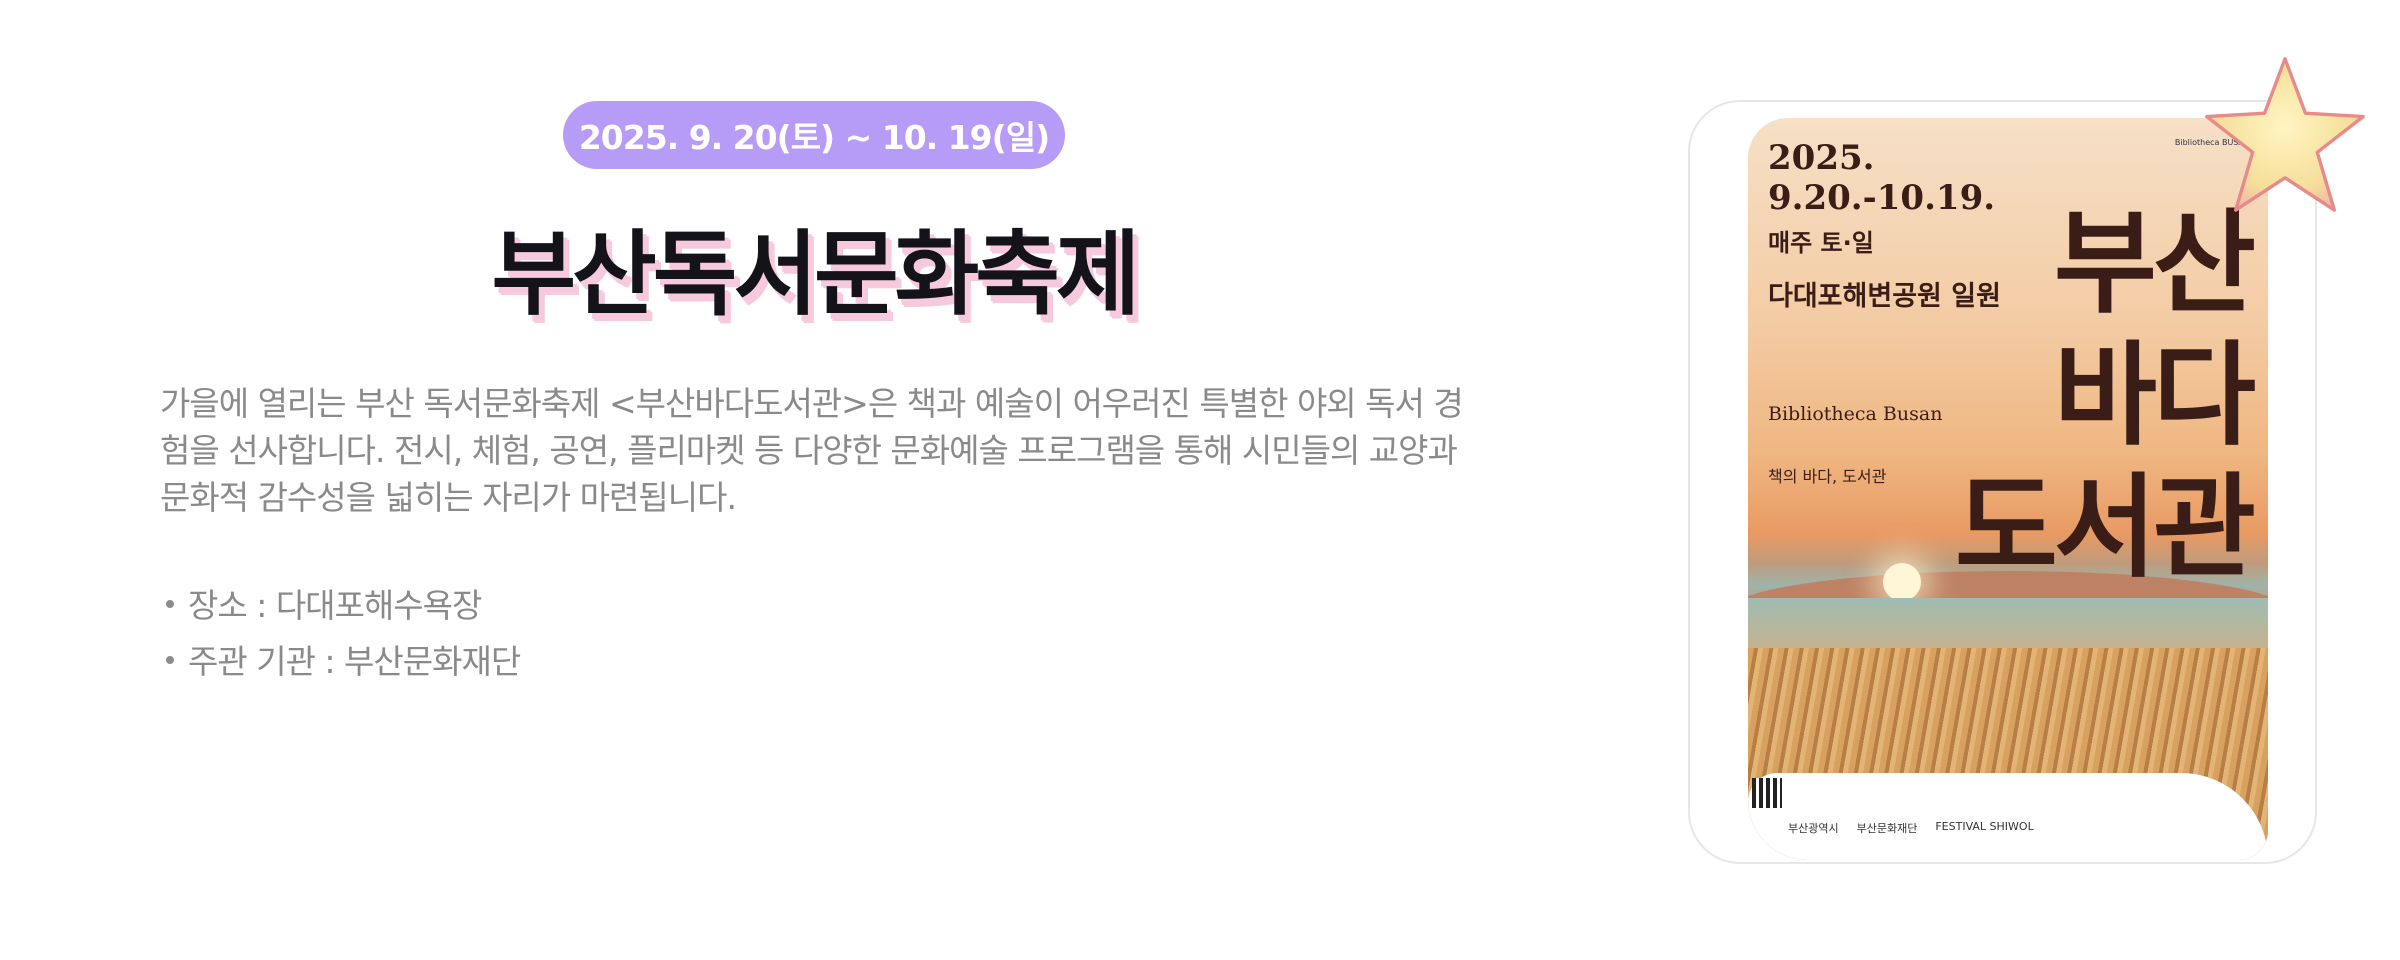 This screenshot has height=960, width=2400. Describe the element at coordinates (1821, 158) in the screenshot. I see `poster-year-line: 2025.` at that location.